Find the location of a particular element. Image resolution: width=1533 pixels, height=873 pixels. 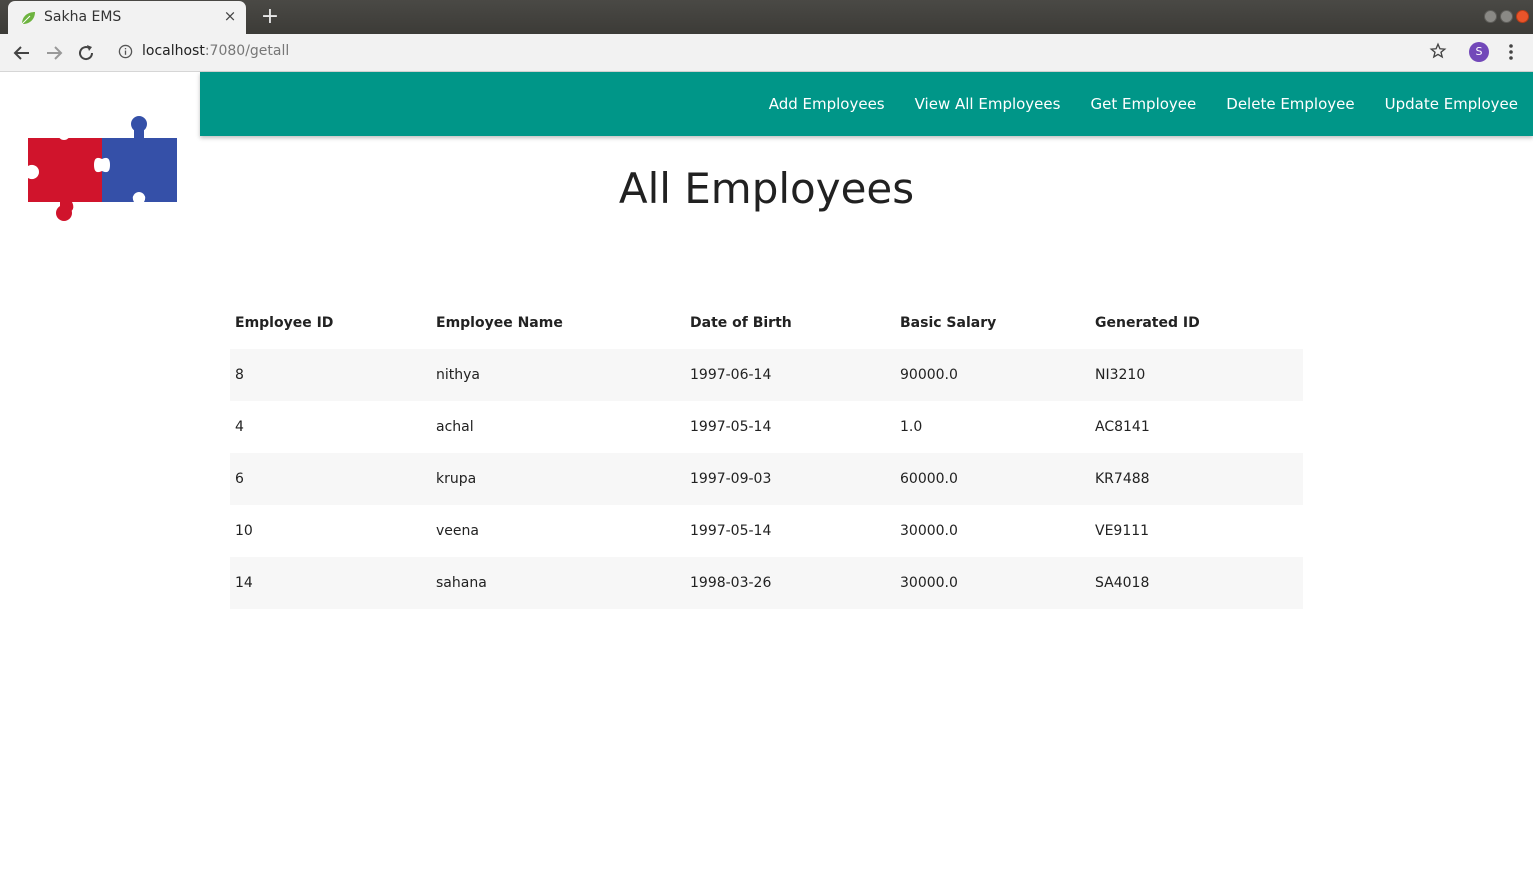

tab-title: Sakha EMS is located at coordinates (83, 17).